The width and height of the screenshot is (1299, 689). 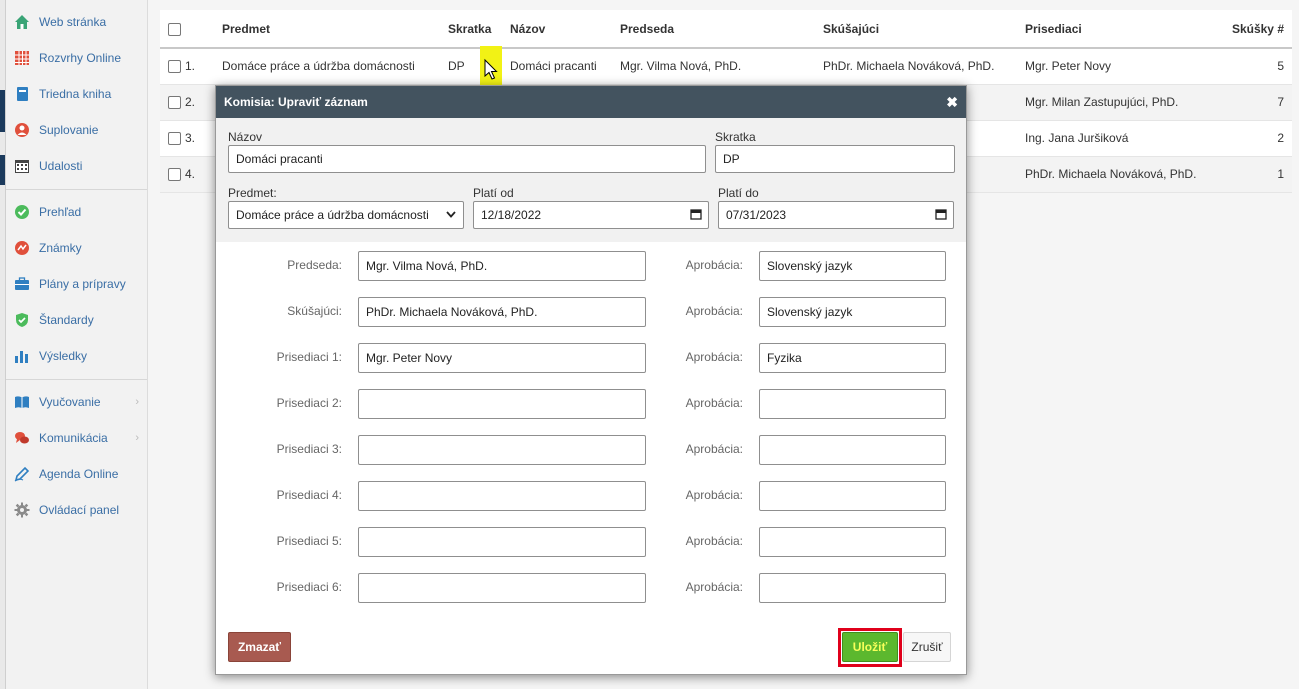 I want to click on sidebar-item-label: Triedna kniha, so click(x=75, y=94).